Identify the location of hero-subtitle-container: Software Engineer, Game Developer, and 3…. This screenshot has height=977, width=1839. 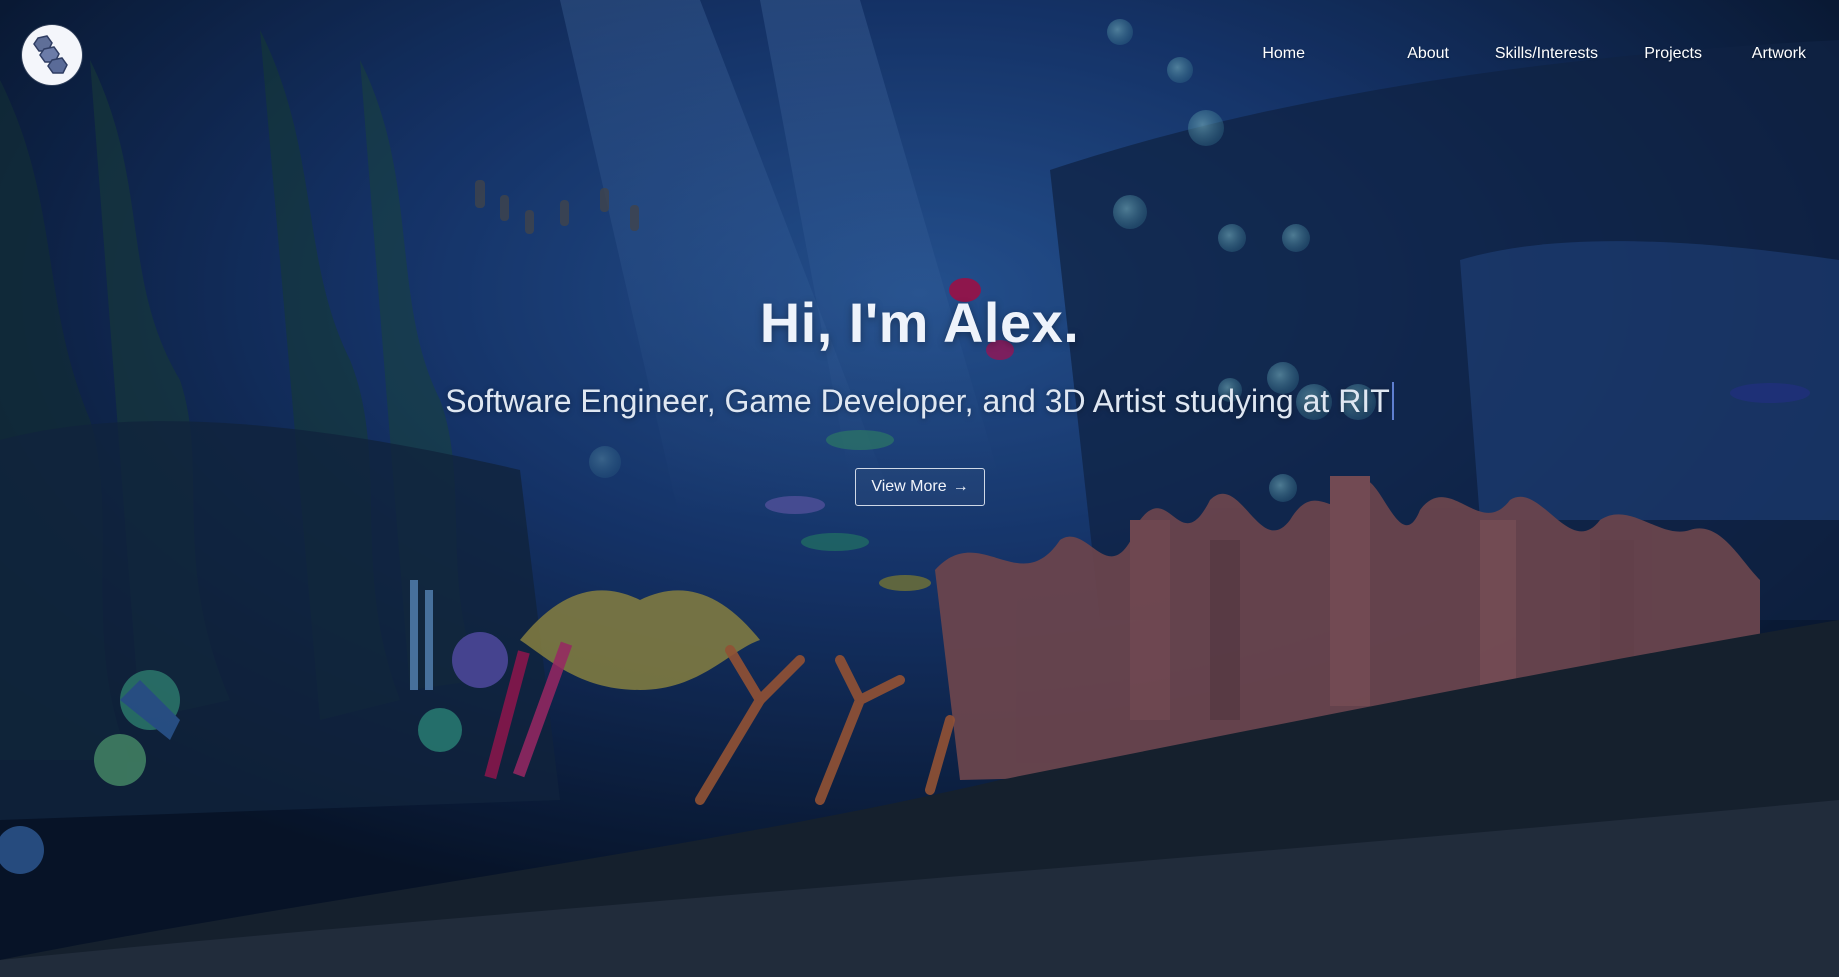
(919, 401).